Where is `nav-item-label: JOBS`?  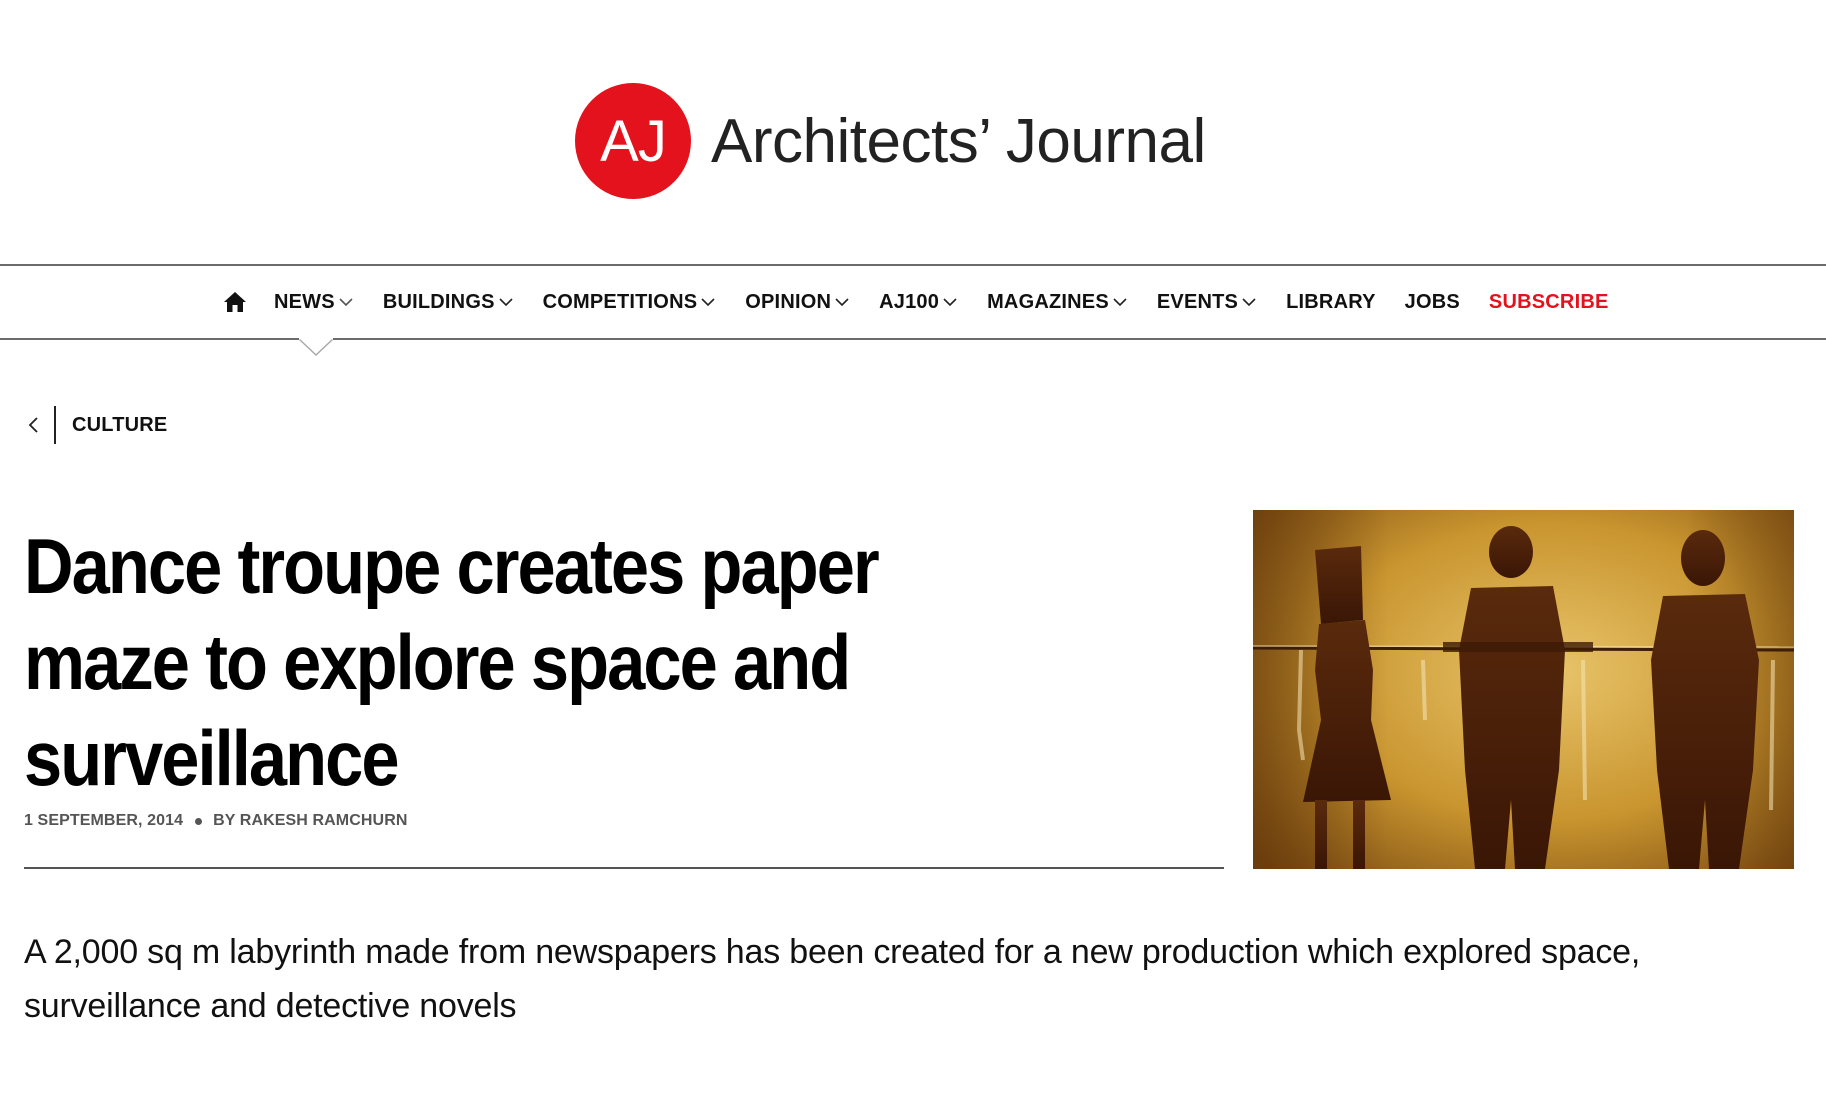
nav-item-label: JOBS is located at coordinates (1432, 301).